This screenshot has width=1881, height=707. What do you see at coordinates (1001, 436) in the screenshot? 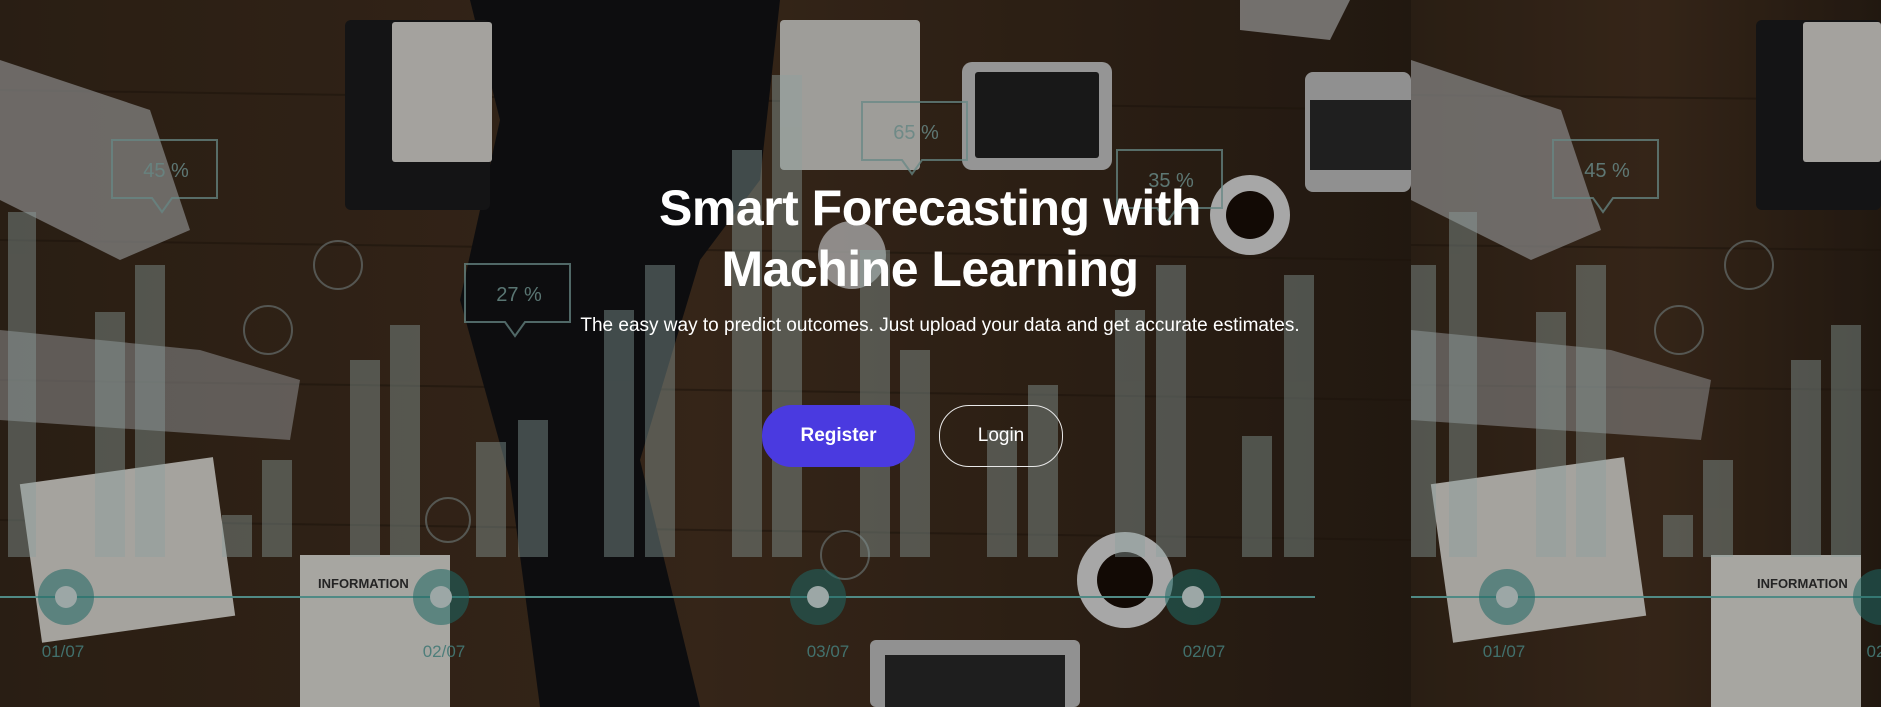
I see `login-button: Login` at bounding box center [1001, 436].